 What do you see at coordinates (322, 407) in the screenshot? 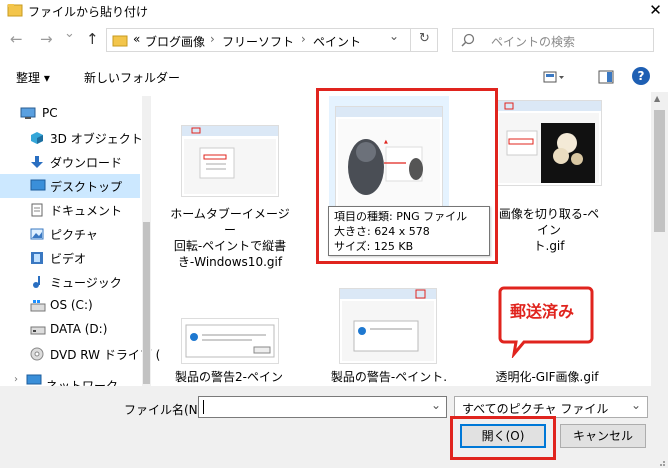
I see `filename-input: ⌄` at bounding box center [322, 407].